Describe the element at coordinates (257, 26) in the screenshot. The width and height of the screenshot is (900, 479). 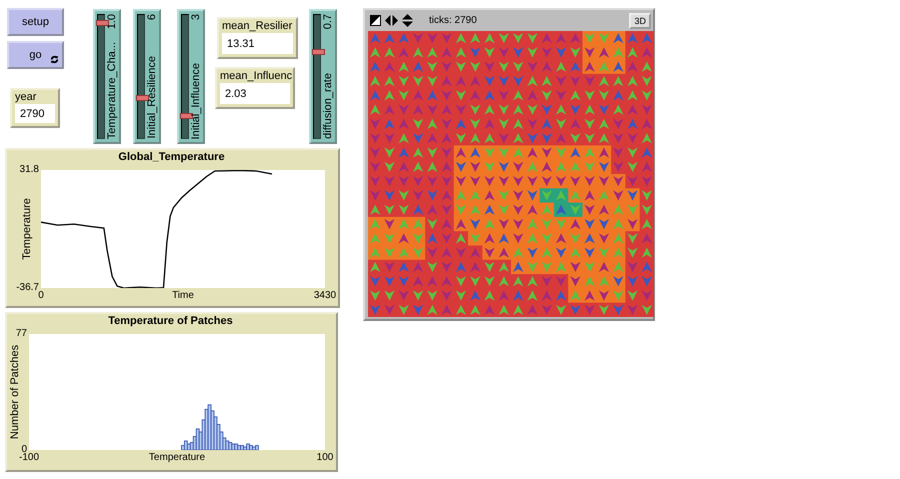
I see `monitor-label: mean_Resilier` at that location.